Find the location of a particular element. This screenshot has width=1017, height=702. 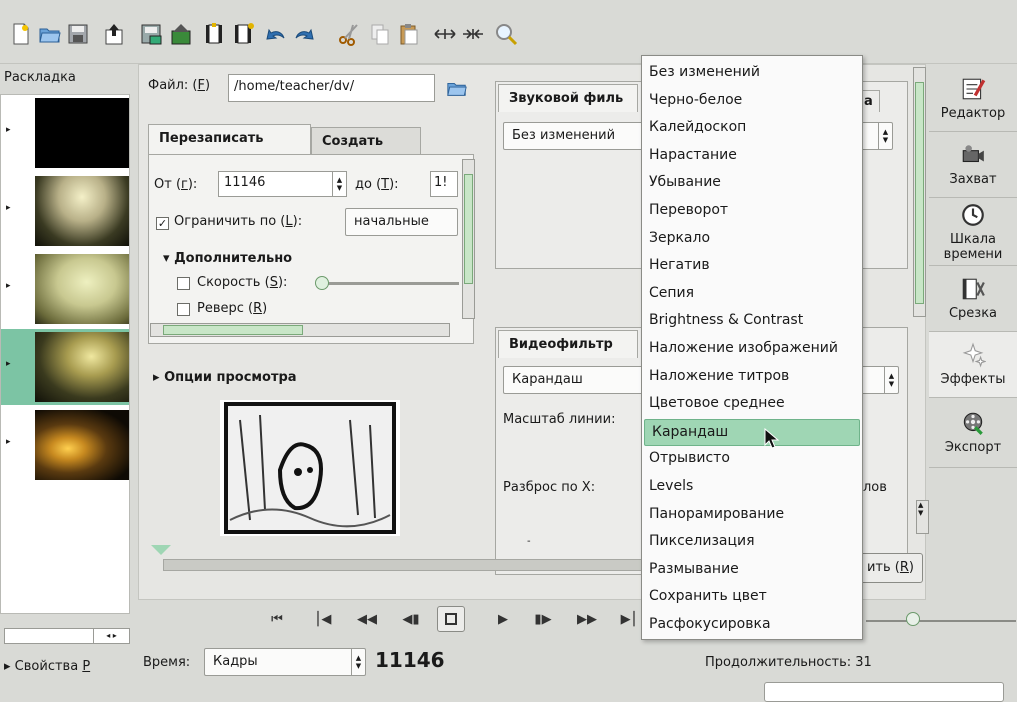

overwrite-vscrollbar is located at coordinates (468, 239).